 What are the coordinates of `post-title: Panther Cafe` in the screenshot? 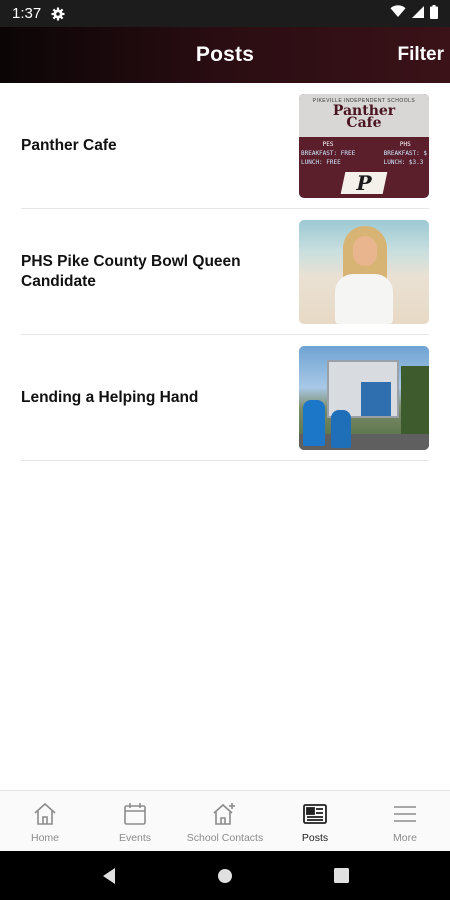 It's located at (69, 145).